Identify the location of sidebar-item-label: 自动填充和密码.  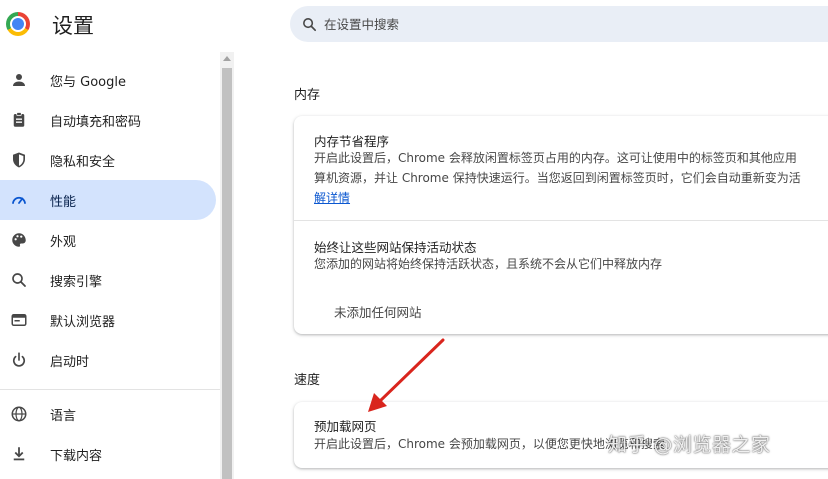
(96, 122).